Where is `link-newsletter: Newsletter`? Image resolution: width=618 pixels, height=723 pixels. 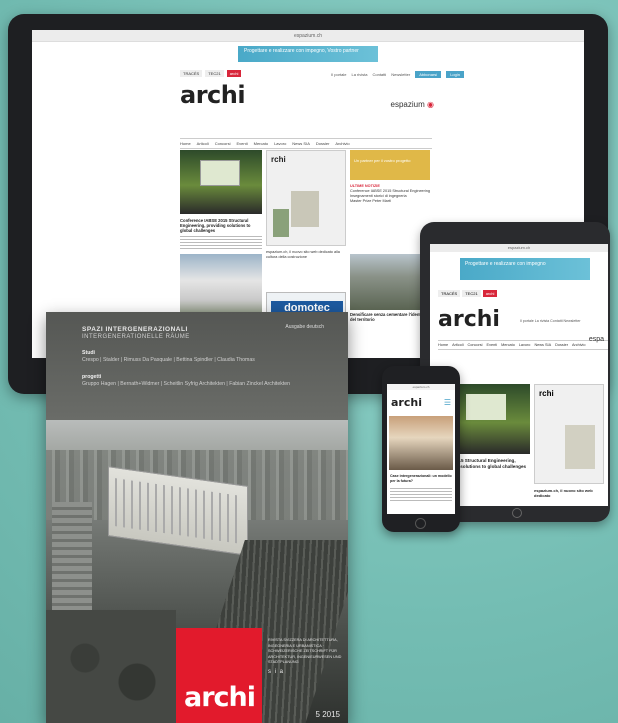
link-newsletter: Newsletter is located at coordinates (400, 74).